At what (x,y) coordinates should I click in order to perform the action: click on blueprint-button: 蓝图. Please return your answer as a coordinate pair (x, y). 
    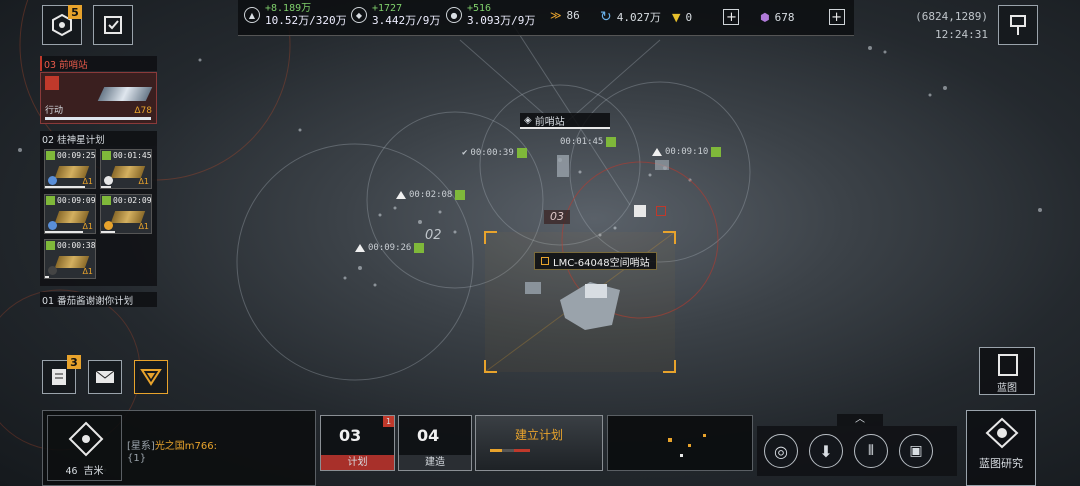
    Looking at the image, I should click on (1007, 371).